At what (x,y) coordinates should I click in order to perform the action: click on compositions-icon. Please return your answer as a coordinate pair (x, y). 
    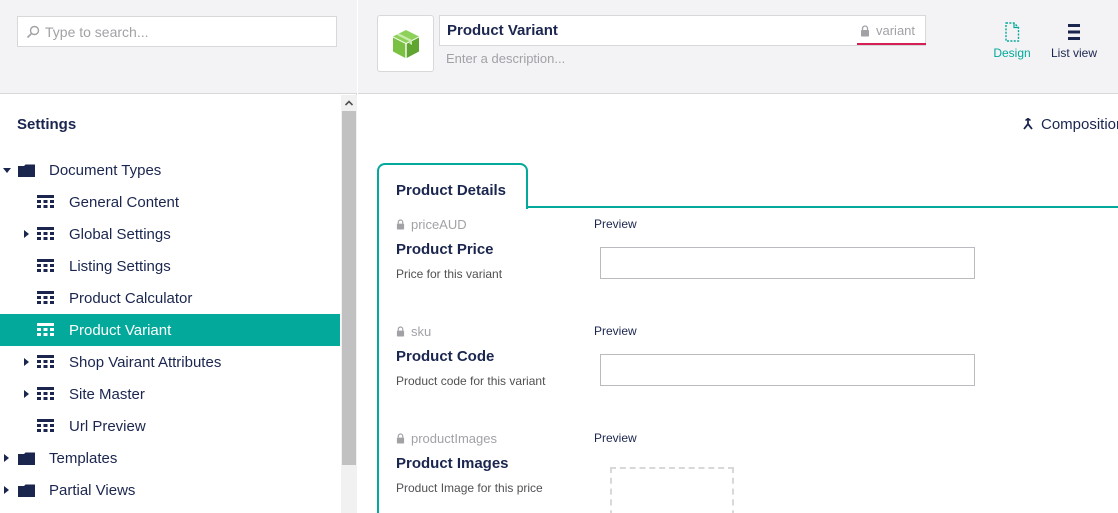
    Looking at the image, I should click on (1028, 124).